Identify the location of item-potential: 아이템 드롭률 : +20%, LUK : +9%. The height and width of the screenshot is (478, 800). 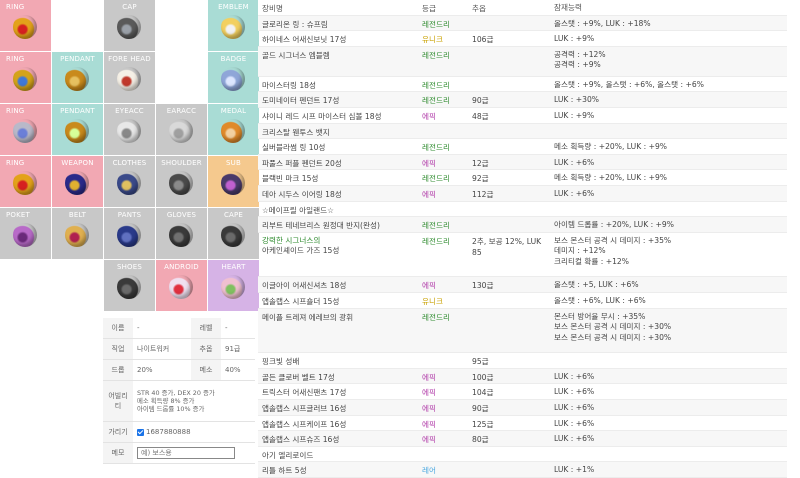
(614, 225).